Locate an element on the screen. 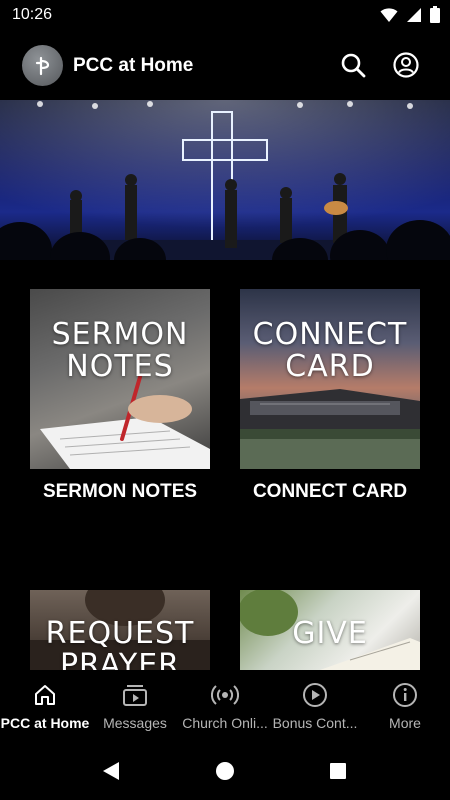 The image size is (450, 800). give-card: GIVE is located at coordinates (330, 630).